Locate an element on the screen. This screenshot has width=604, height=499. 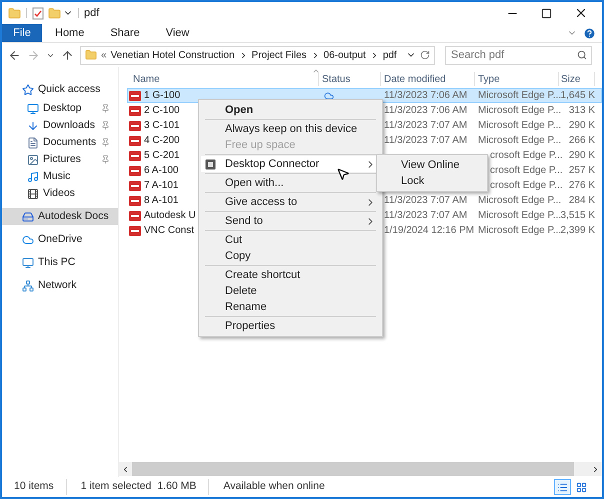
file-tab: File is located at coordinates (22, 33).